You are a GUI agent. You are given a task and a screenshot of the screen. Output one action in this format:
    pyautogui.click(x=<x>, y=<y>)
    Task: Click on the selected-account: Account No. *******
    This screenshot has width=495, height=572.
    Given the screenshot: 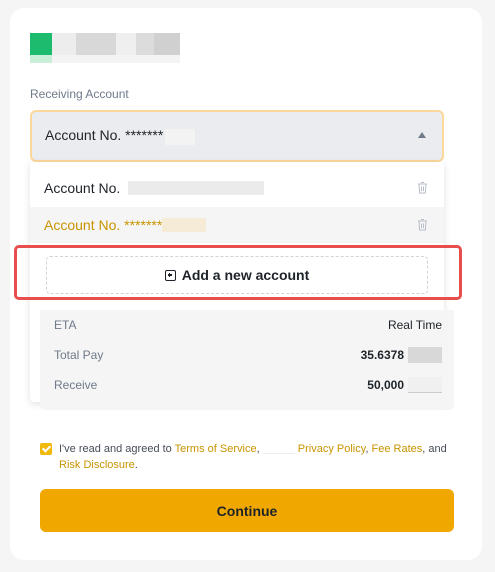 What is the action you would take?
    pyautogui.click(x=120, y=136)
    